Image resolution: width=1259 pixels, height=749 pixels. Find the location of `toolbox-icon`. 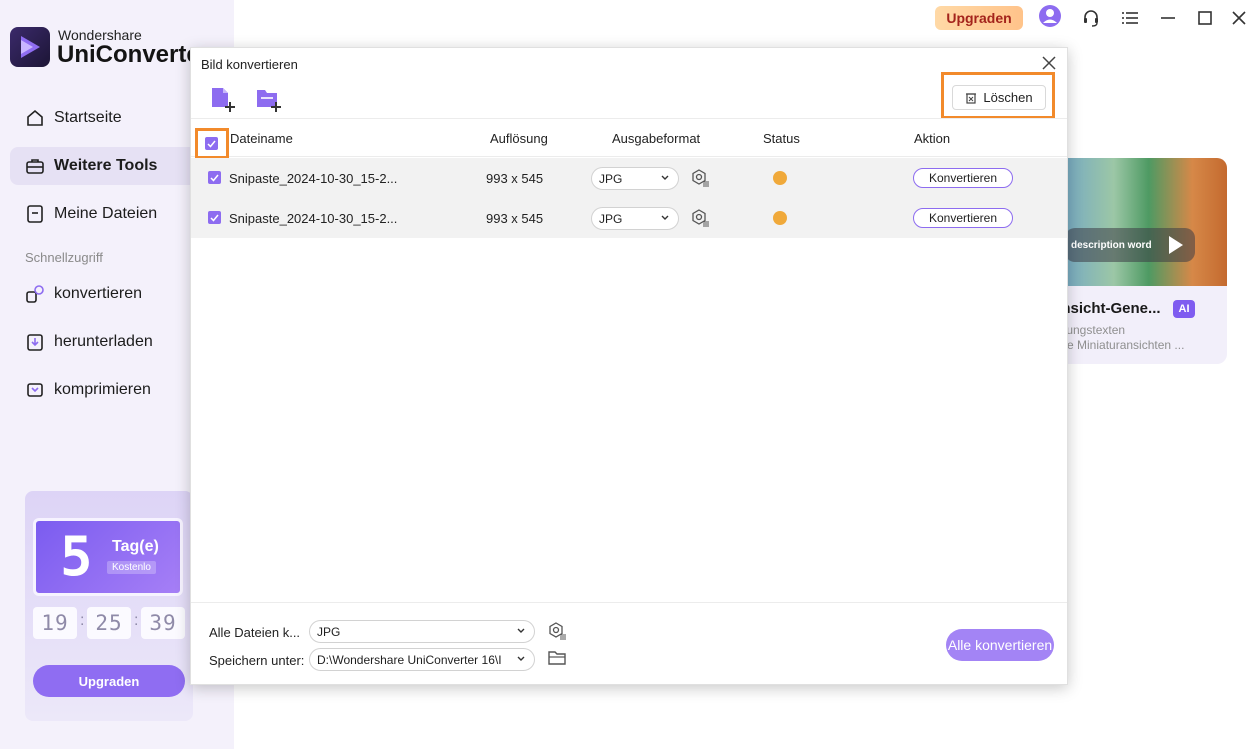

toolbox-icon is located at coordinates (35, 166).